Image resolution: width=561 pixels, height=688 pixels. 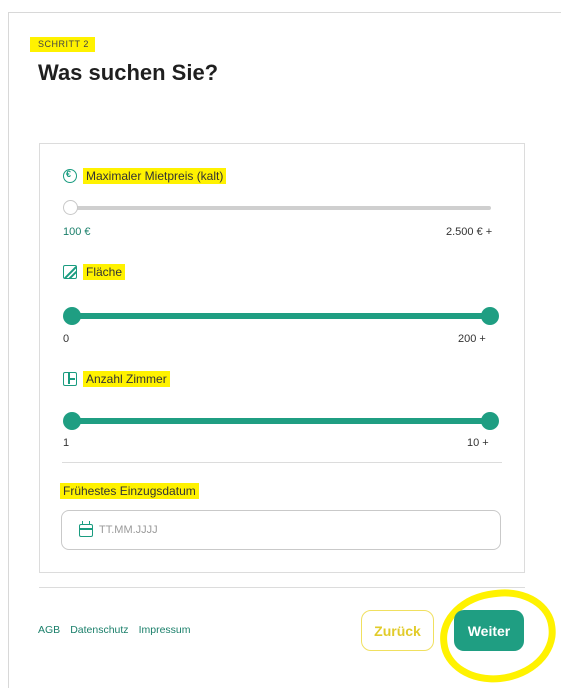 I want to click on rooms-slider-track, so click(x=281, y=421).